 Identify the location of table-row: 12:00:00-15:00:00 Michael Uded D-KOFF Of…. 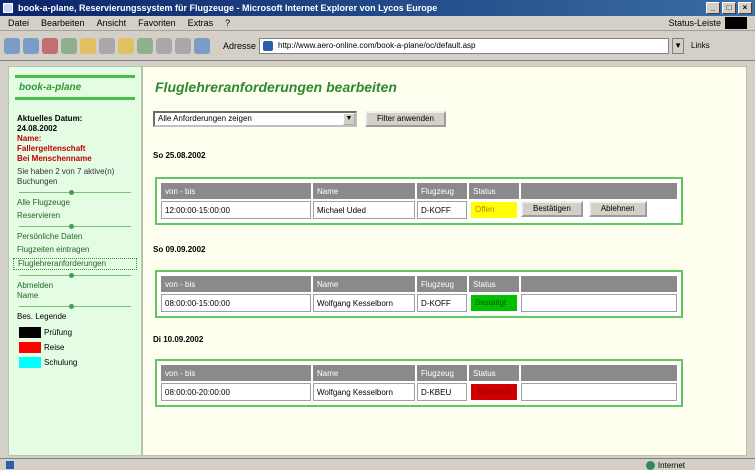
(419, 210).